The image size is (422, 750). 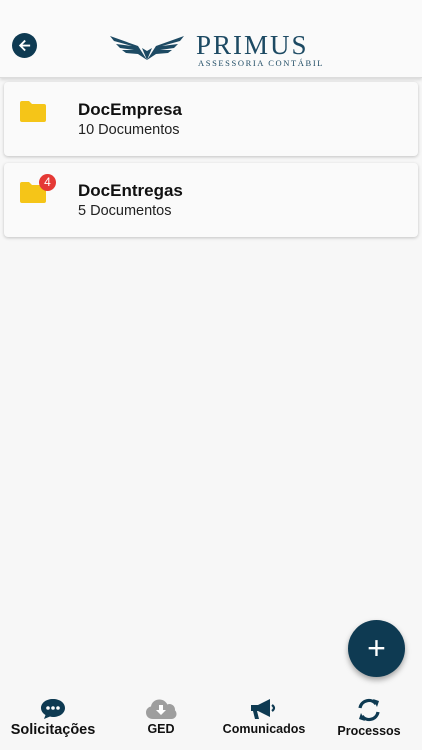 What do you see at coordinates (211, 200) in the screenshot?
I see `folder-card-docentregas: 4 DocEntregas 5 Documentos` at bounding box center [211, 200].